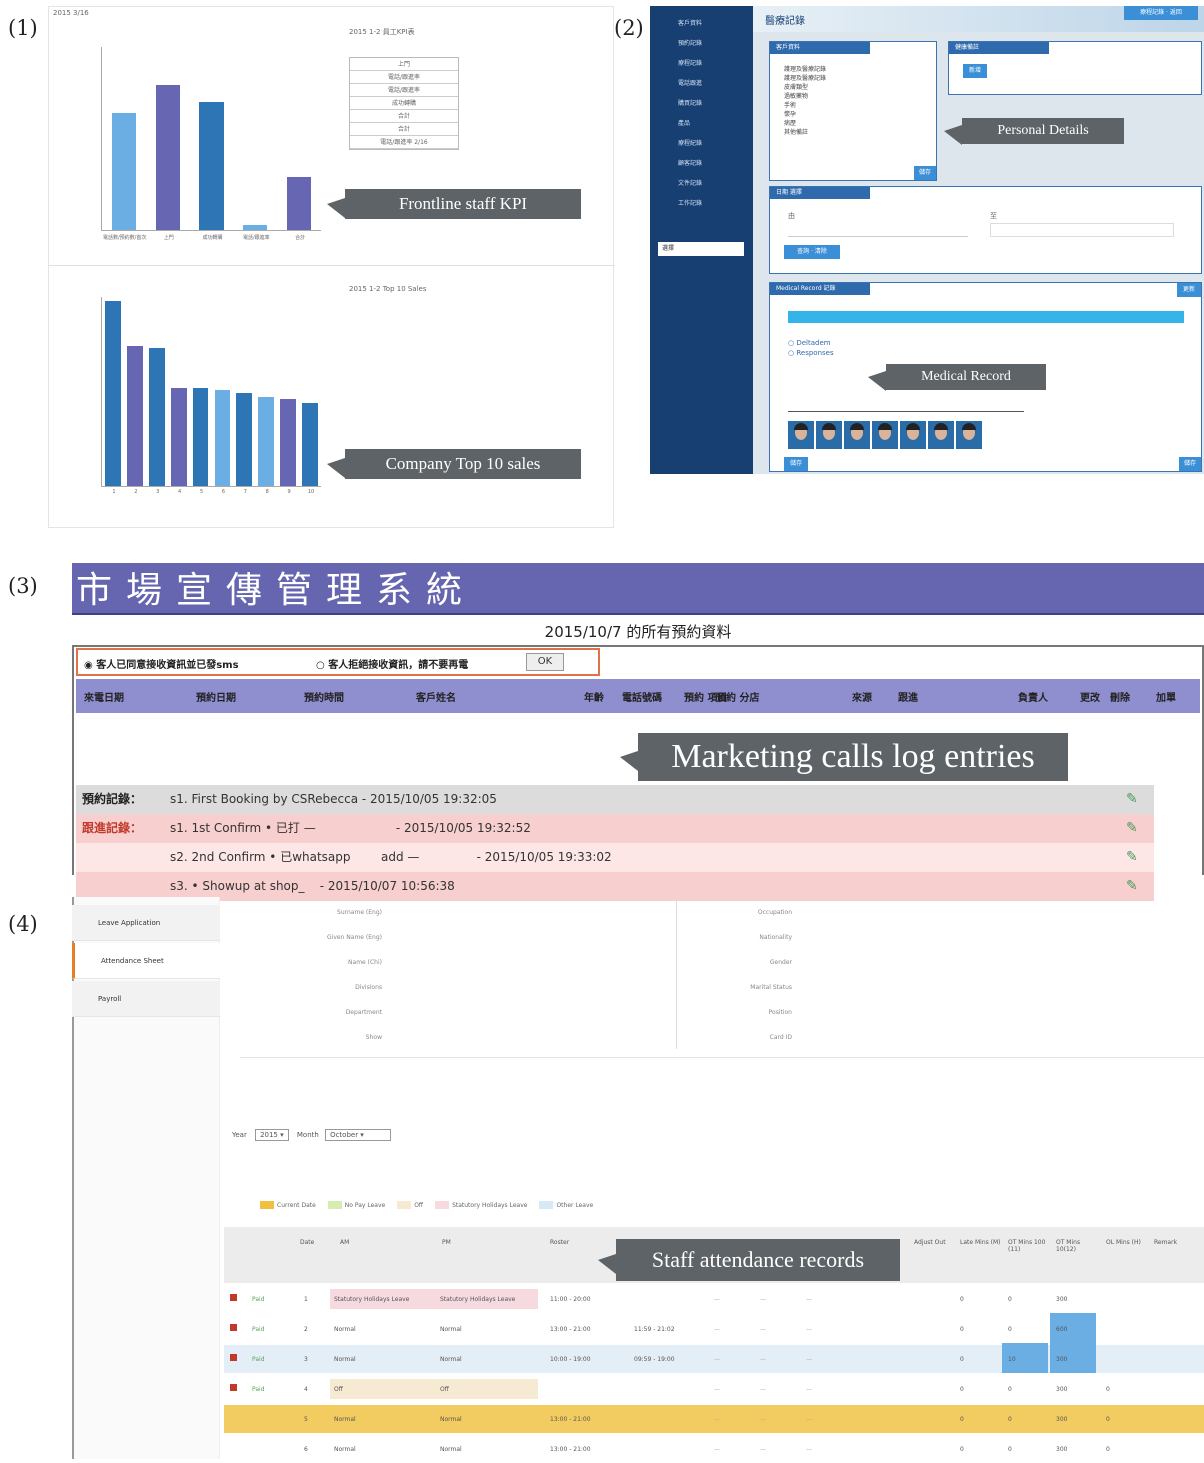 This screenshot has width=1204, height=1463. I want to click on year-select: 2015 ▾, so click(272, 1135).